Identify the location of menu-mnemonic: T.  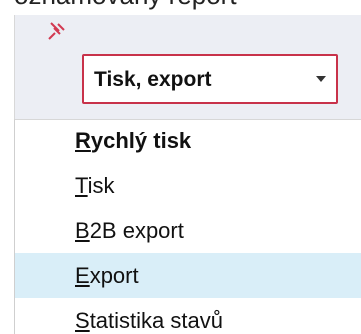
(81, 185).